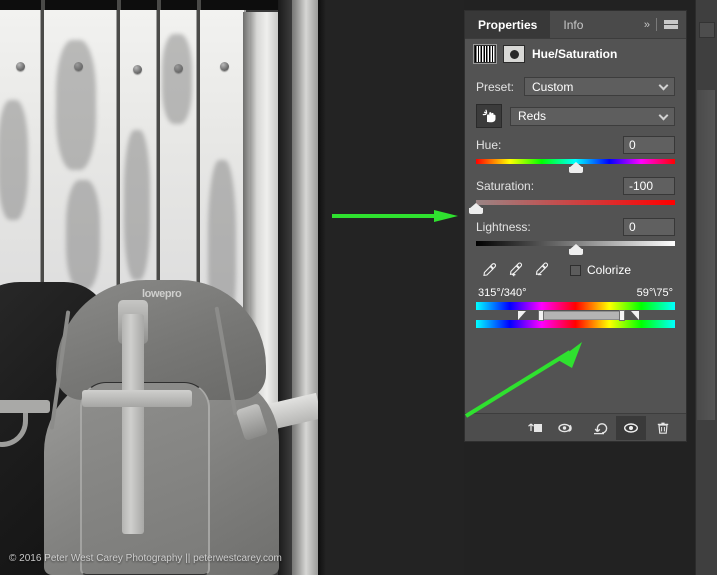 The image size is (717, 575). Describe the element at coordinates (649, 186) in the screenshot. I see `saturation-value-input: -100` at that location.